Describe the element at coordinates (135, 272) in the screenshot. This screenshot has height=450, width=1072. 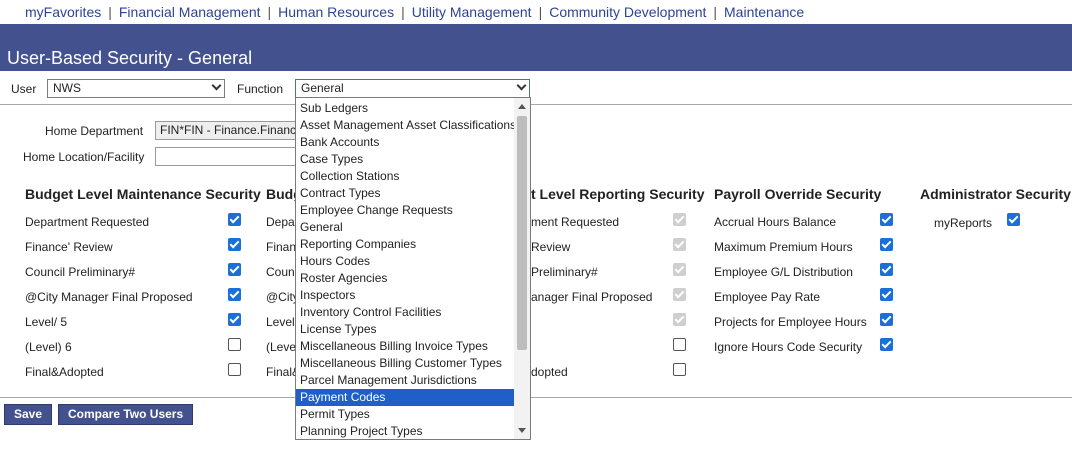
I see `permission-row: Council Preliminary#` at that location.